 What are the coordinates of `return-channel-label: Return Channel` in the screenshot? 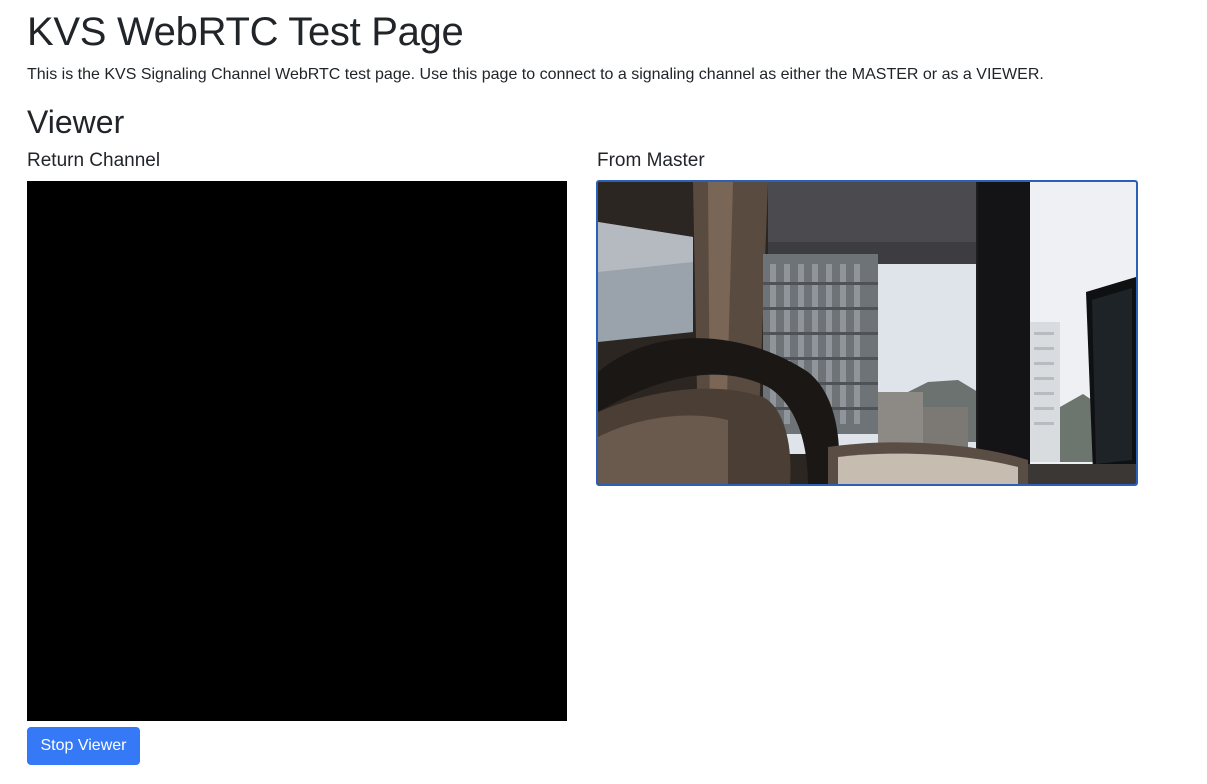 It's located at (94, 160).